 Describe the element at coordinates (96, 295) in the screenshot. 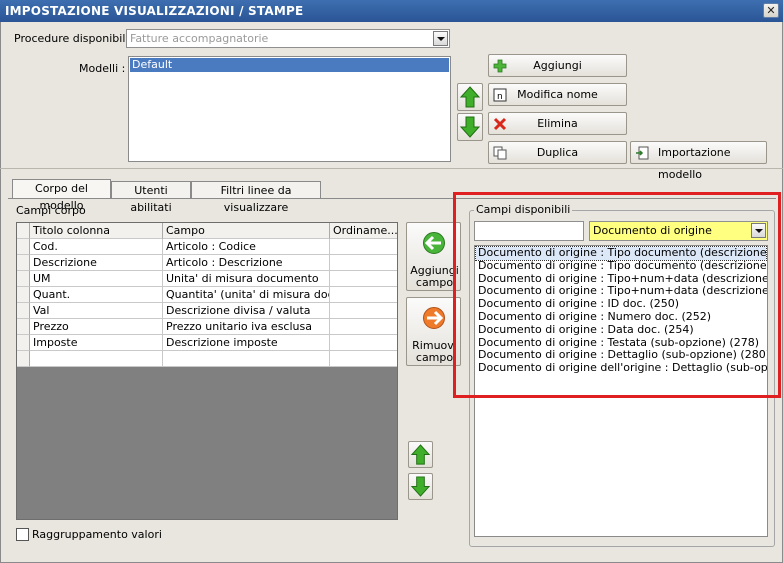

I see `table-cell: Quant.` at that location.